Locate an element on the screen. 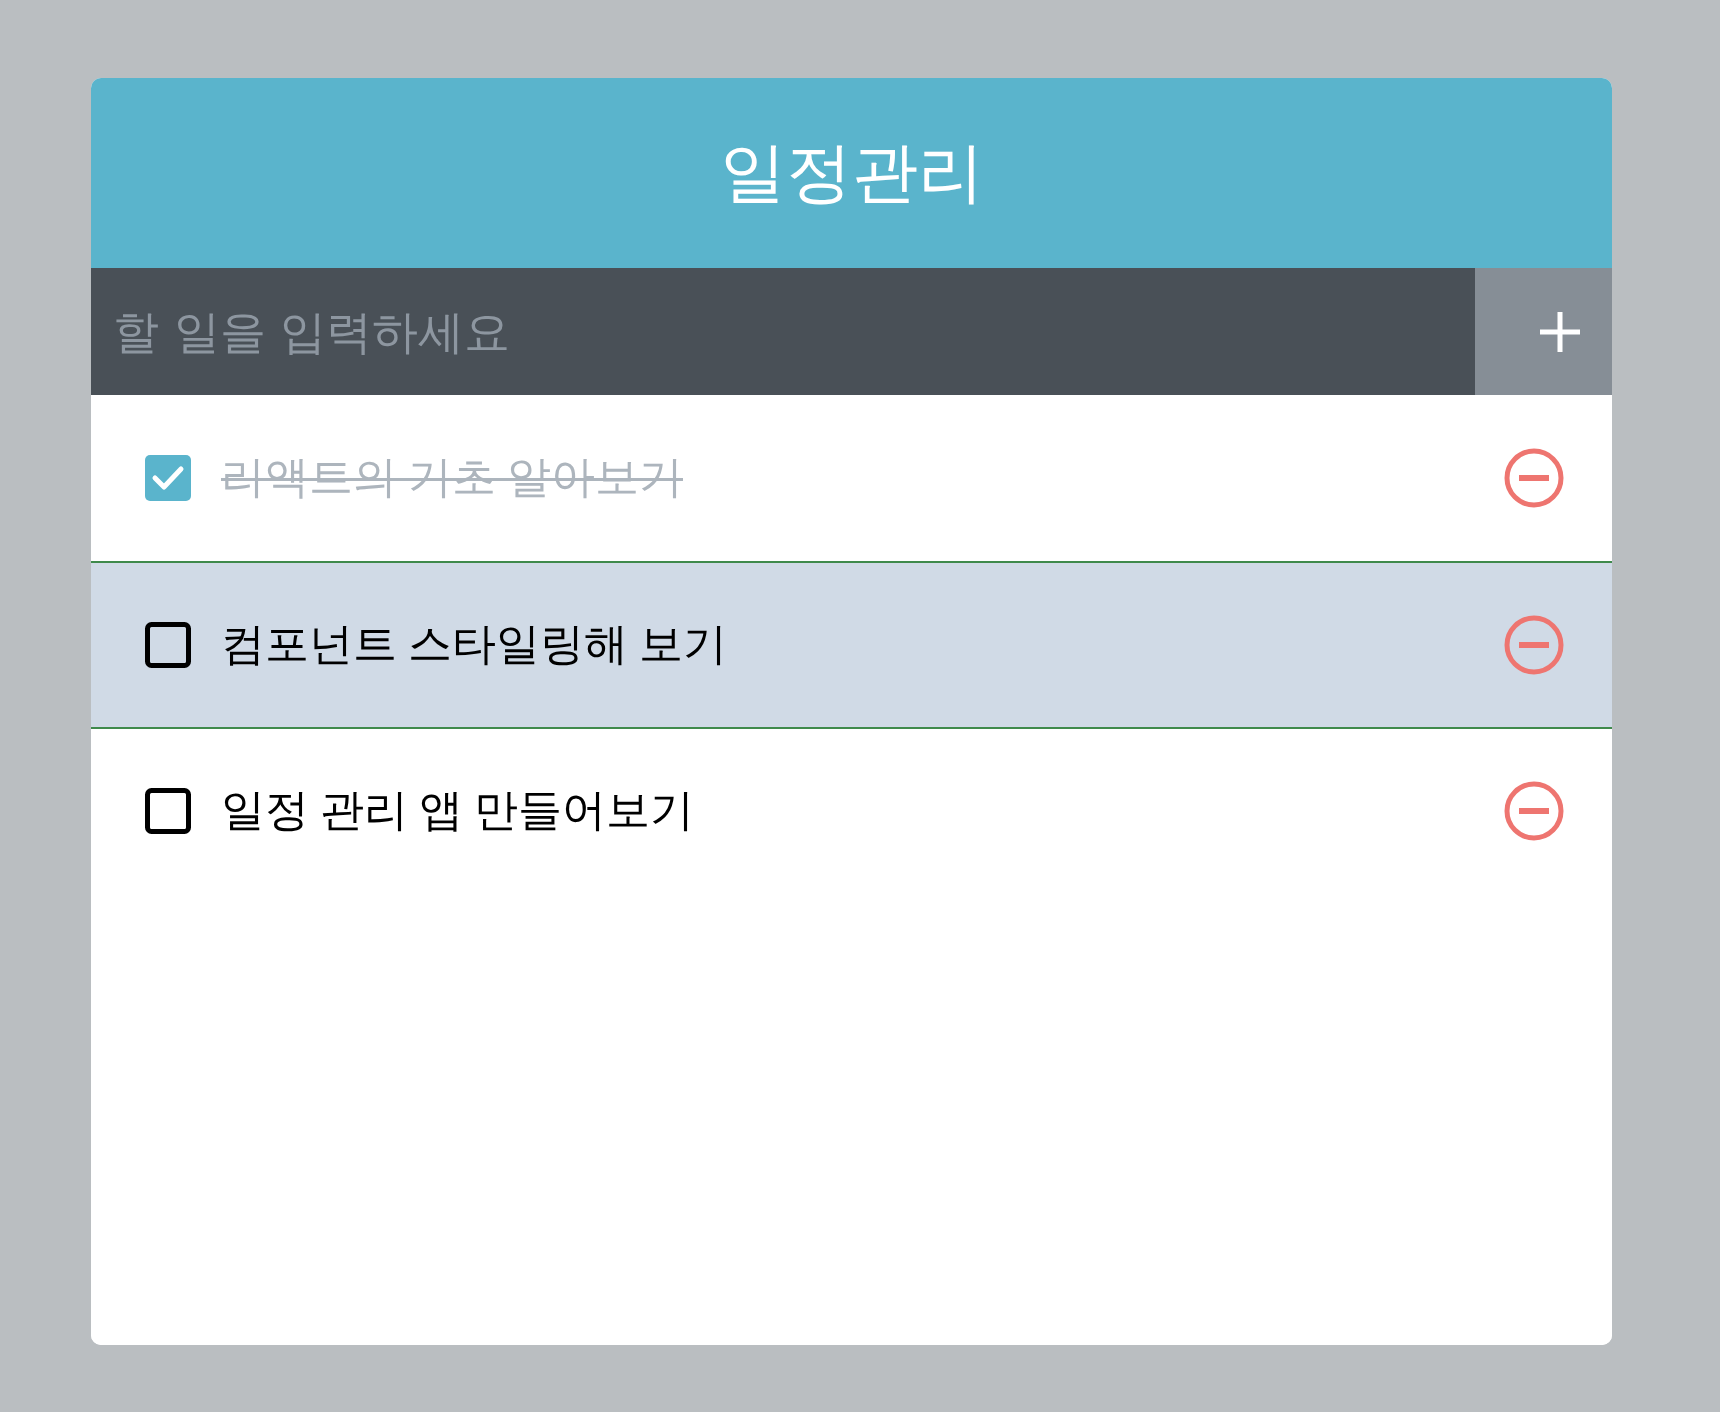 This screenshot has width=1720, height=1412. todo-text: 리액트의 기초 알아보기 is located at coordinates (452, 477).